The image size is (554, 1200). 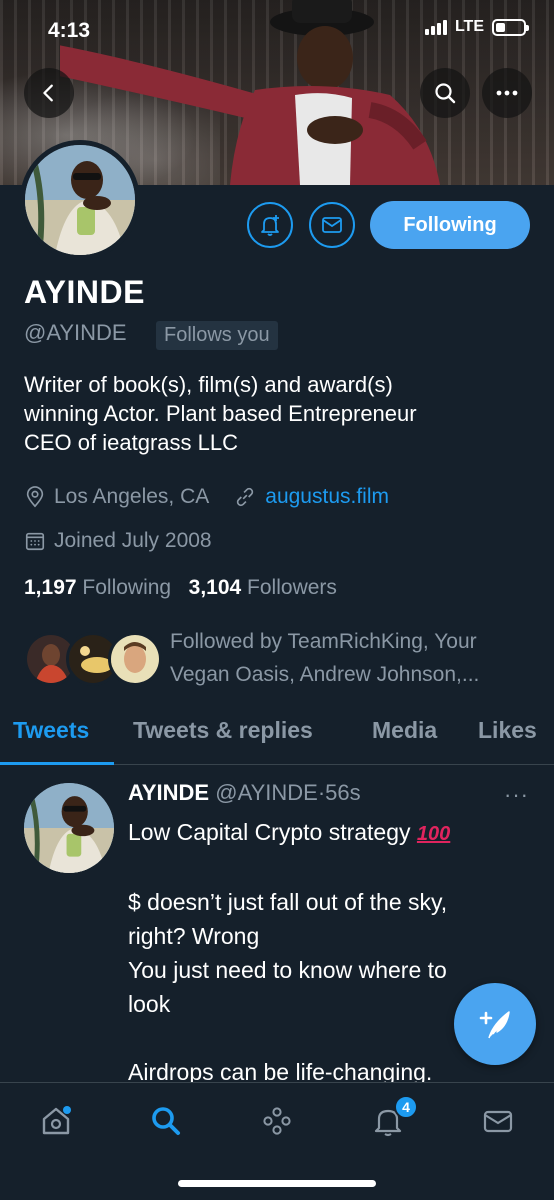 I want to click on followed-by-avatars, so click(x=93, y=659).